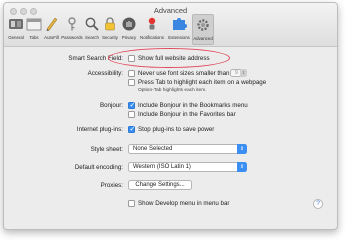 Image resolution: width=350 pixels, height=241 pixels. I want to click on puzzle-icon, so click(180, 24).